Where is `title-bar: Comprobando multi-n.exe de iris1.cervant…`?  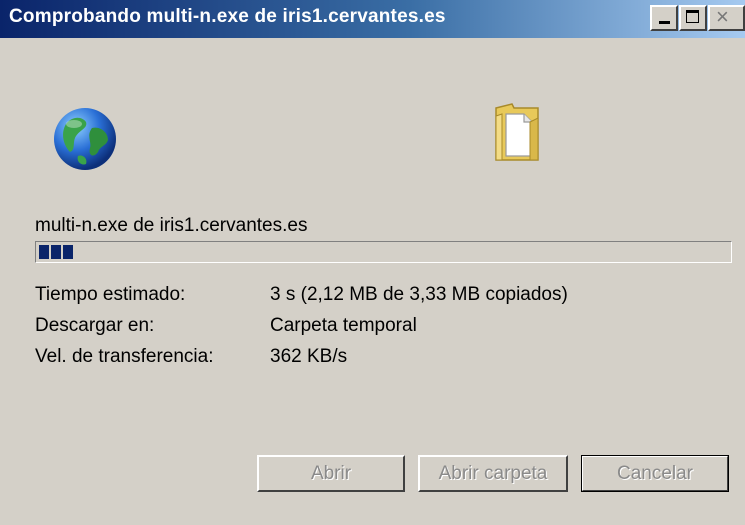 title-bar: Comprobando multi-n.exe de iris1.cervant… is located at coordinates (372, 19).